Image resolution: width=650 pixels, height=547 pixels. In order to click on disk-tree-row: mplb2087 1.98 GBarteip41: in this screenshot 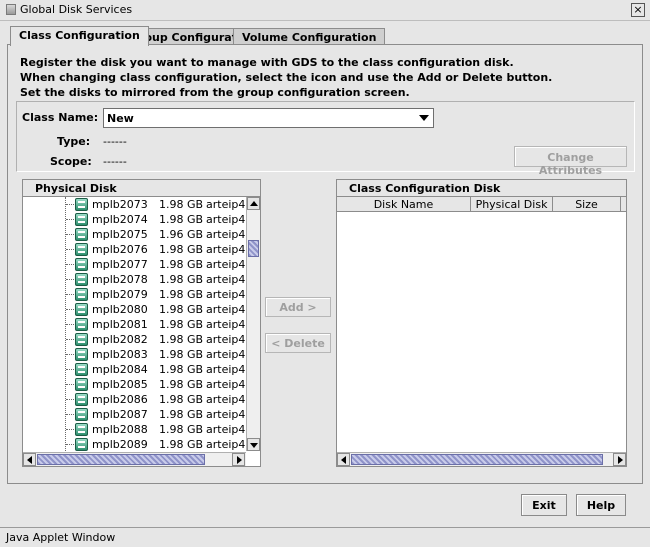, I will do `click(134, 414)`.